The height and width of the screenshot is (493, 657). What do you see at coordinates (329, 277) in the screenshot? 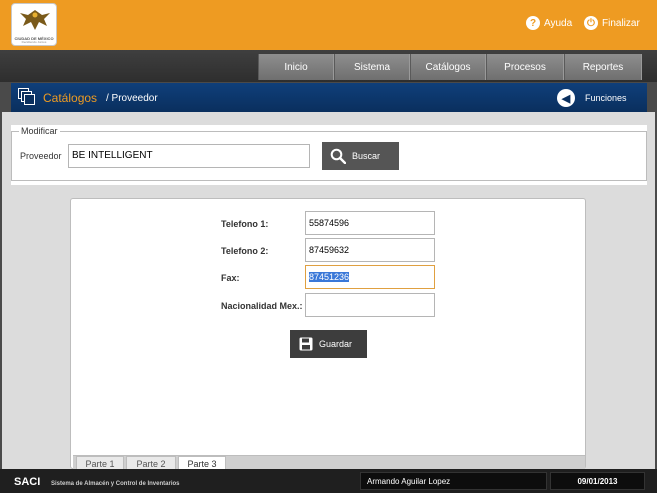
I see `fax-selected-text: 87451236` at bounding box center [329, 277].